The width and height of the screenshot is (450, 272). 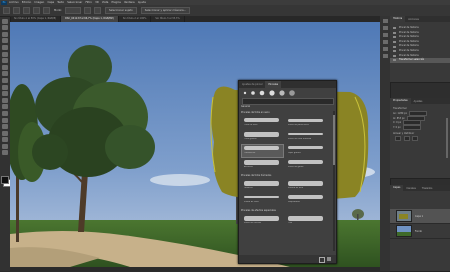 I want to click on menu-help: Ayuda, so click(x=142, y=2).